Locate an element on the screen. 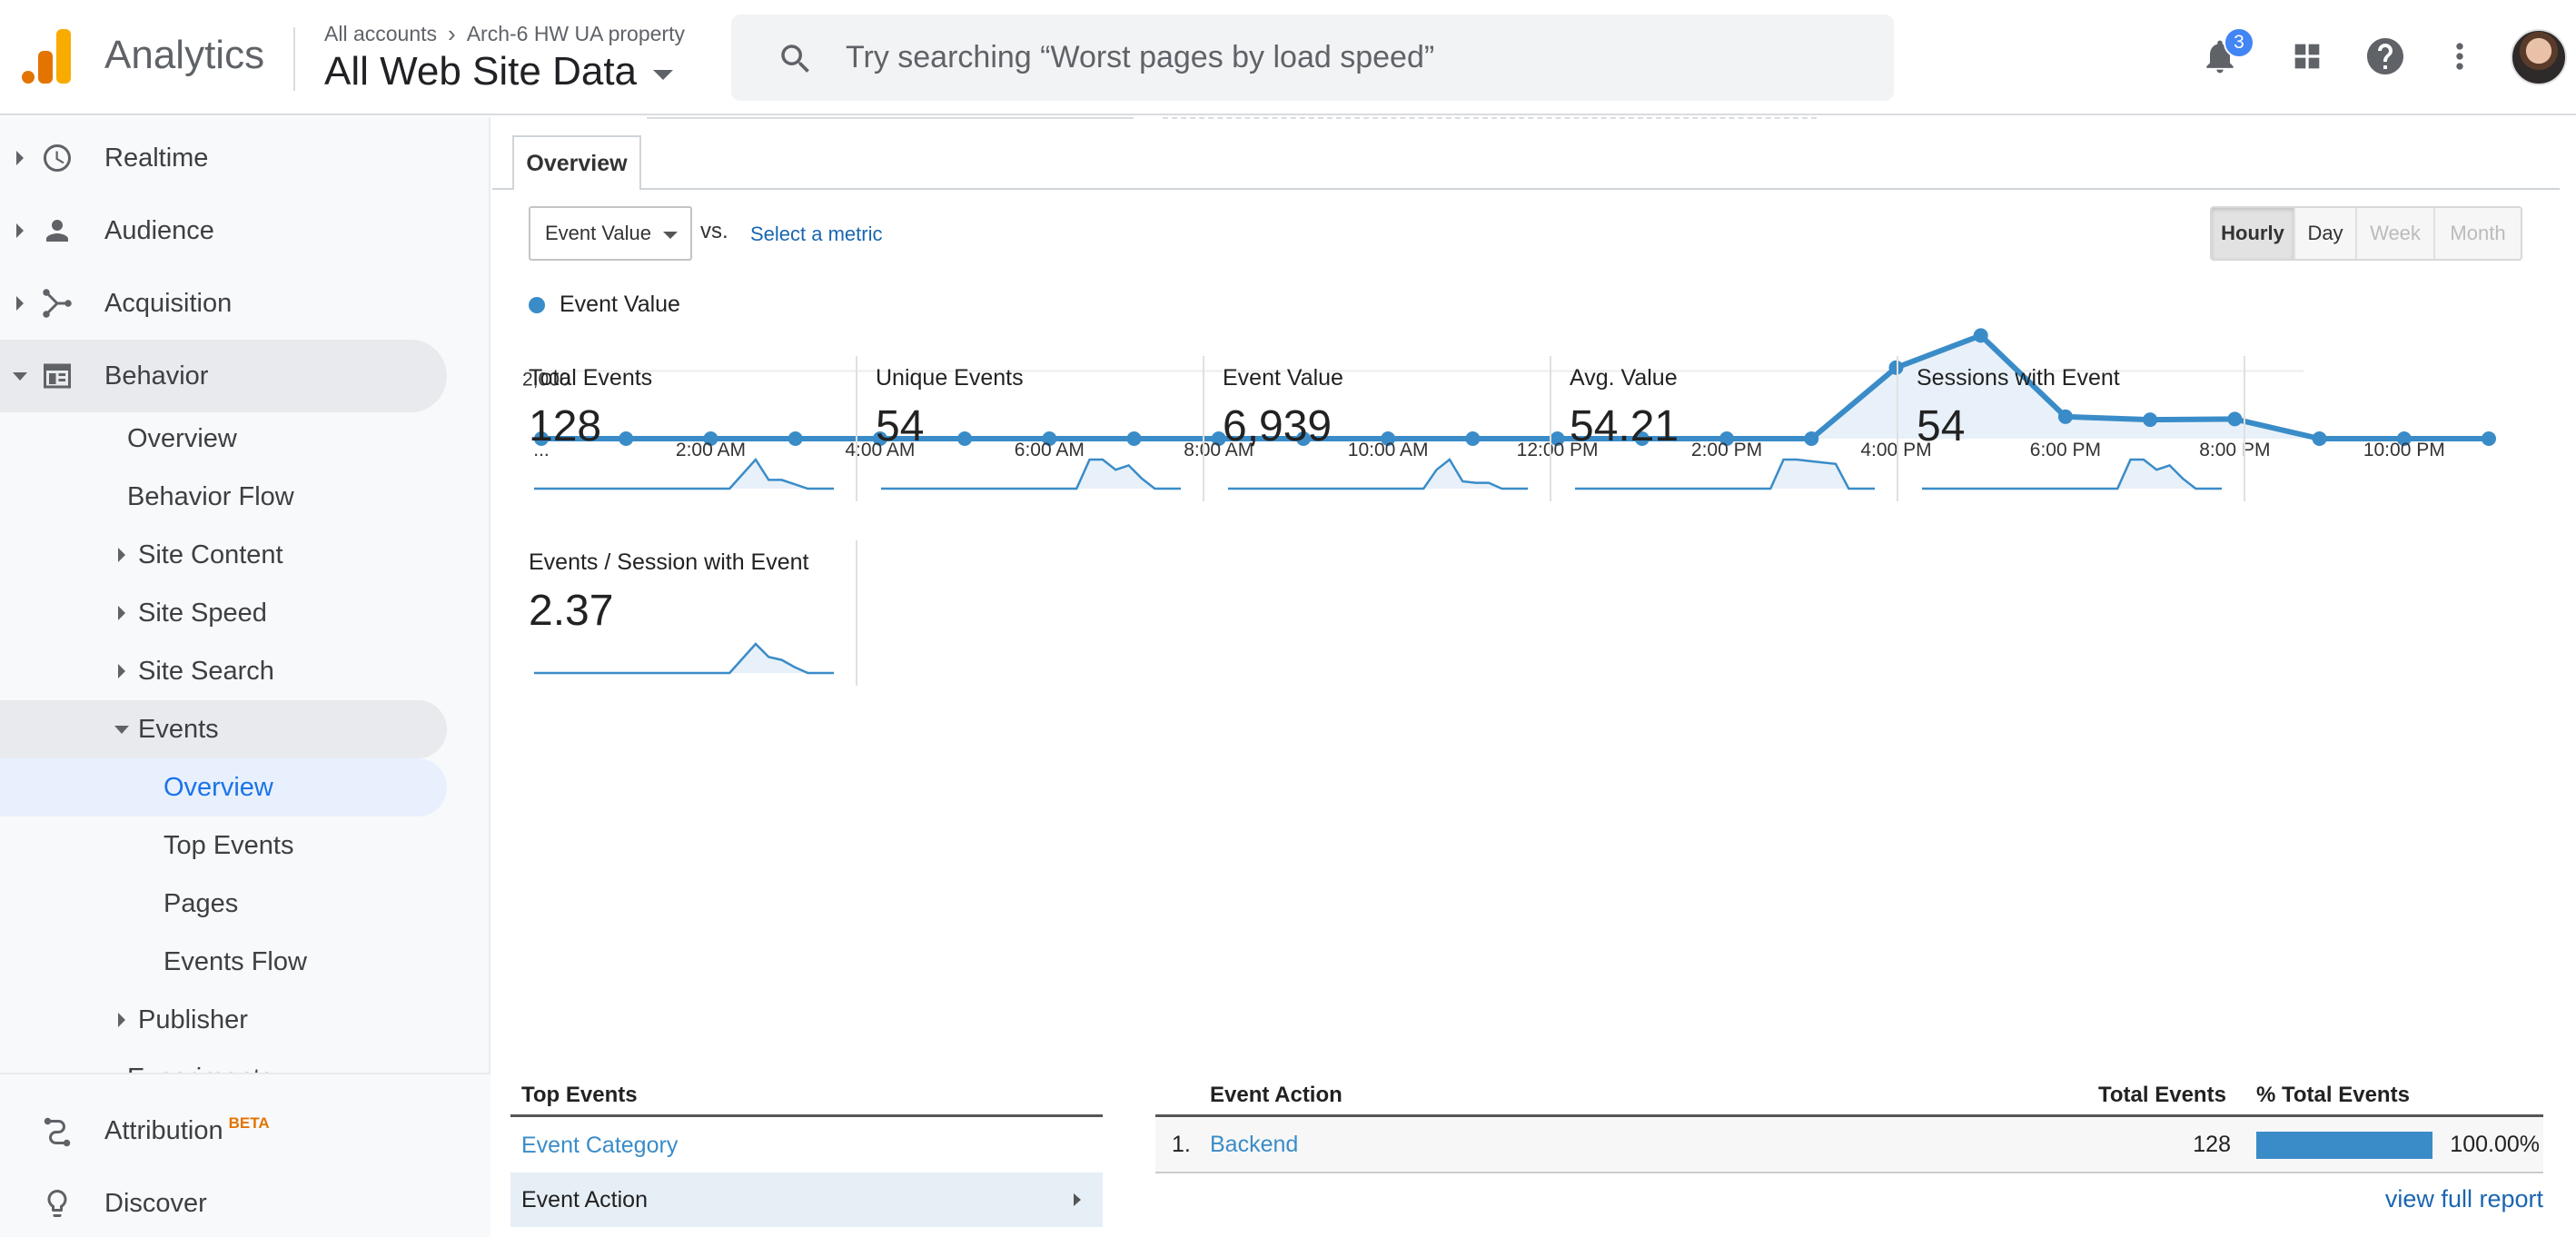 The width and height of the screenshot is (2576, 1237). metric-tile-name: Sessions with Event is located at coordinates (2018, 378).